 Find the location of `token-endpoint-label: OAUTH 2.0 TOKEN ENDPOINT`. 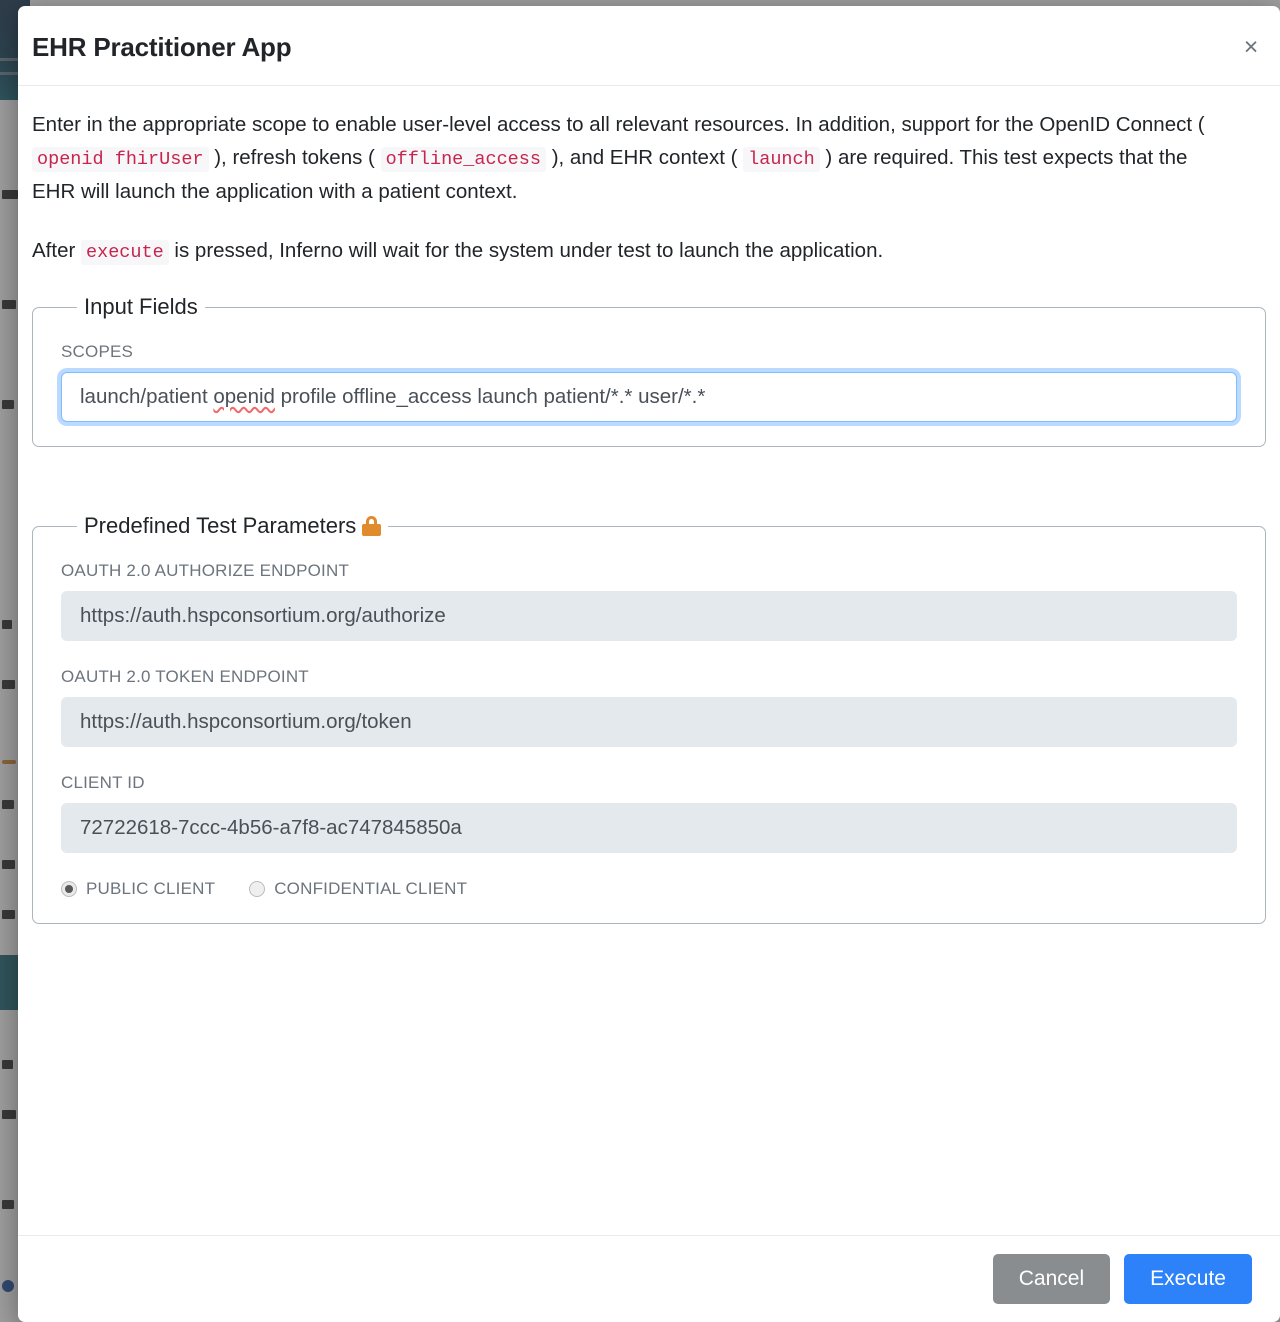

token-endpoint-label: OAUTH 2.0 TOKEN ENDPOINT is located at coordinates (185, 677).